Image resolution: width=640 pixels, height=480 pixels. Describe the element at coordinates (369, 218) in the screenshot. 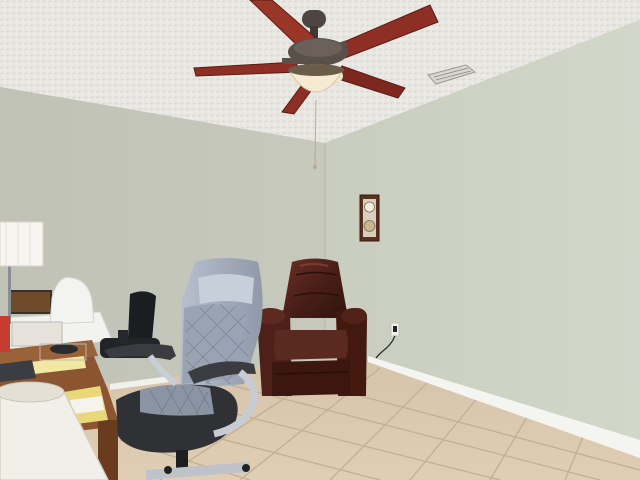

I see `wall-clock` at that location.